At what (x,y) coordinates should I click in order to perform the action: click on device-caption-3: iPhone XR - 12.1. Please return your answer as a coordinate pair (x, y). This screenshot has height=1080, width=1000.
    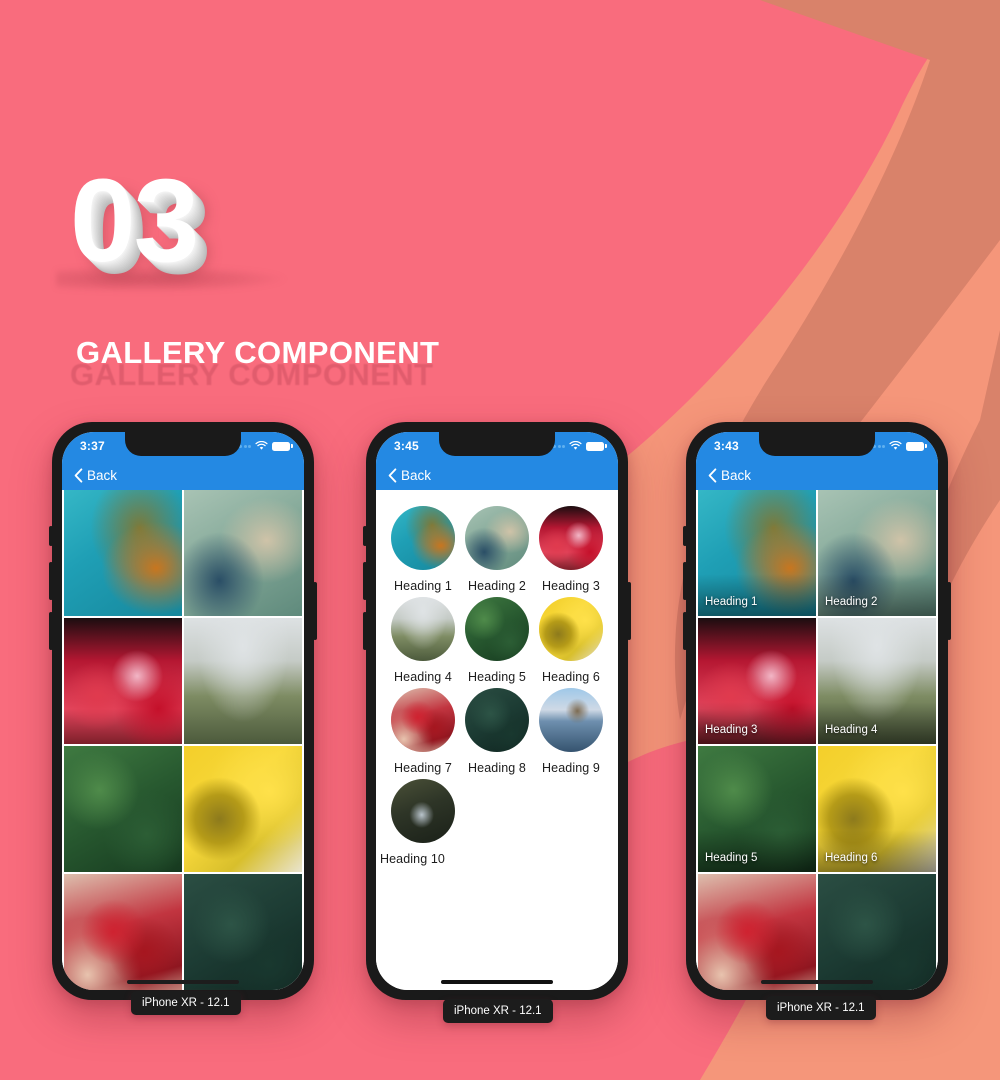
    Looking at the image, I should click on (821, 1008).